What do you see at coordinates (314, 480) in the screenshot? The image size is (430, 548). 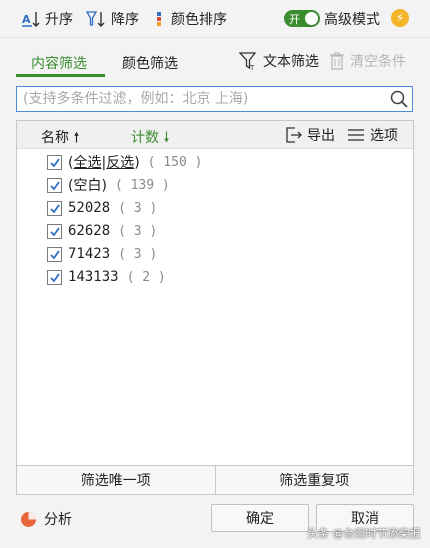 I see `filter-duplicate-button: 筛选重复项` at bounding box center [314, 480].